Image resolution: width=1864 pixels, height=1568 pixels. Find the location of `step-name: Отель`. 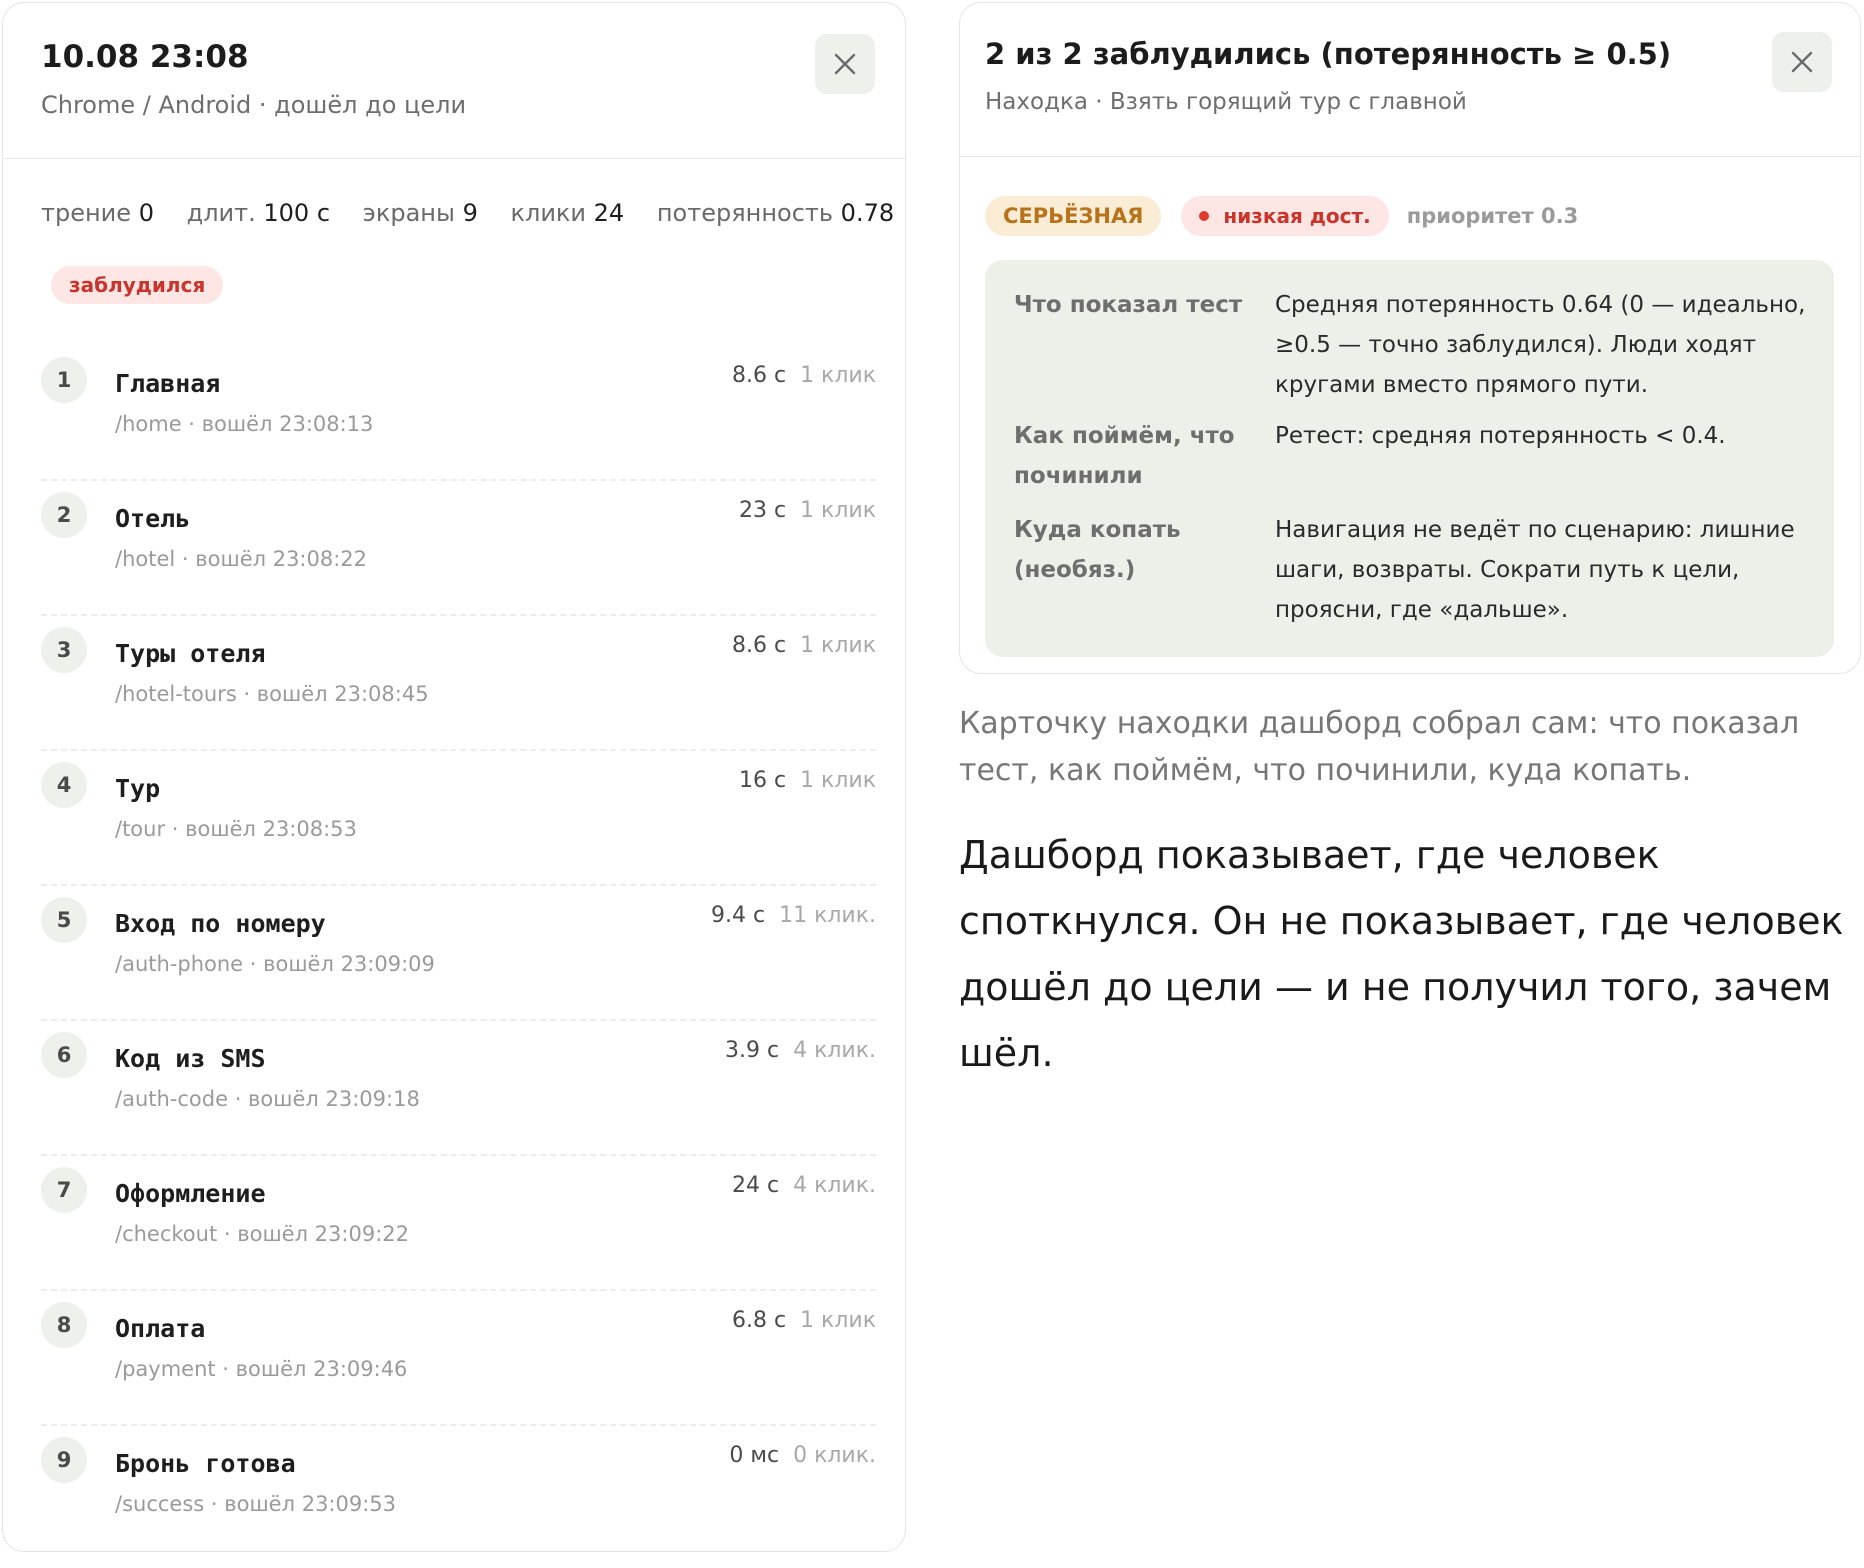

step-name: Отель is located at coordinates (153, 518).